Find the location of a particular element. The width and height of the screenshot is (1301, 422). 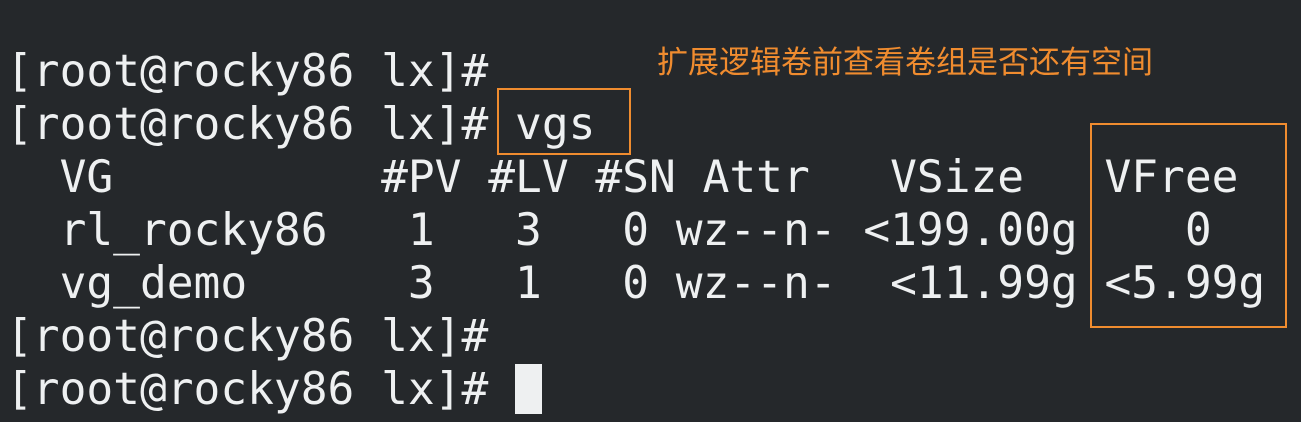

annotation-text: 扩展逻辑卷前查看卷组是否还有空间 is located at coordinates (905, 63).